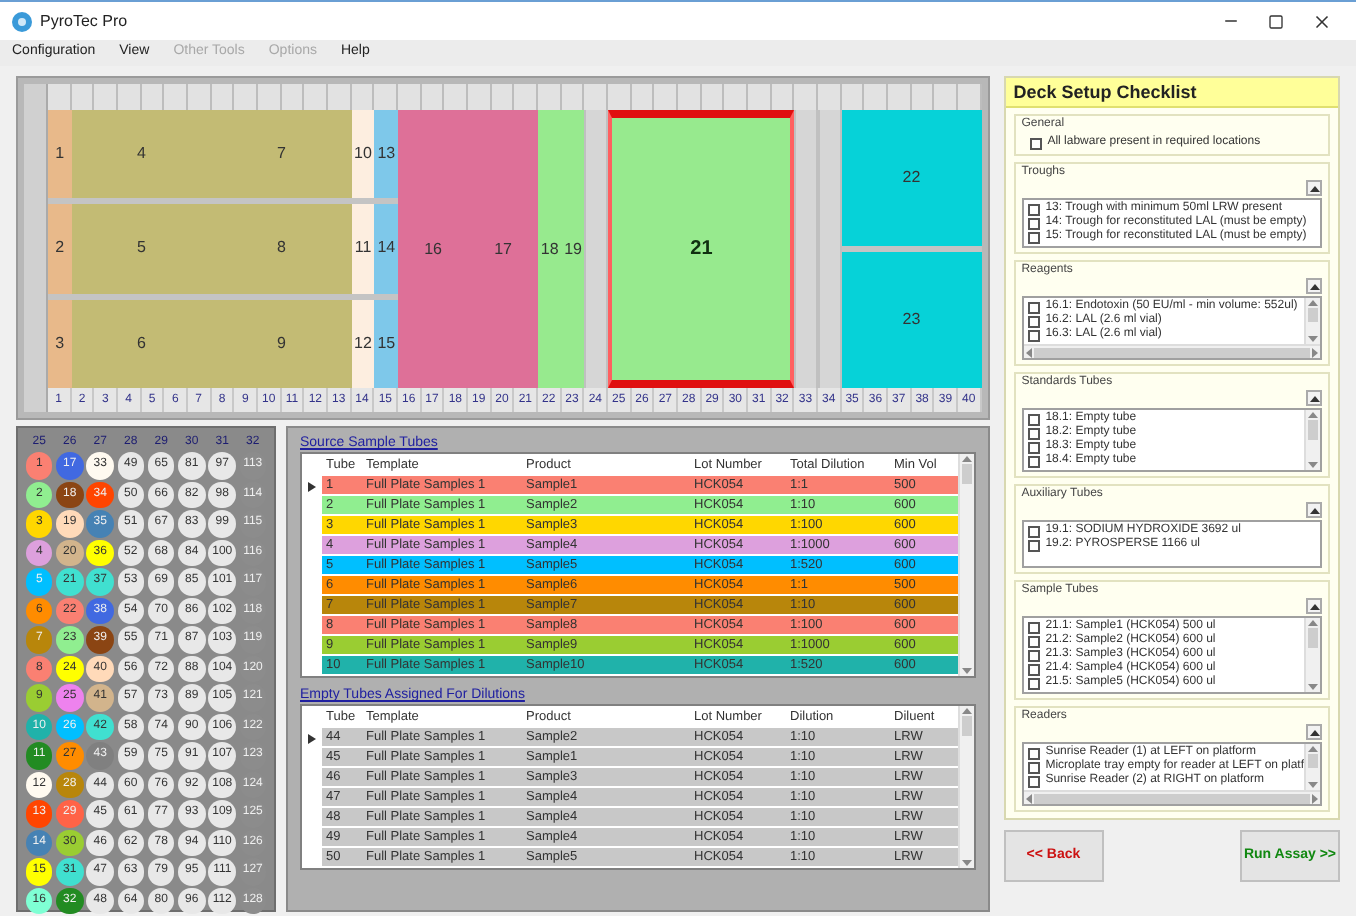  I want to click on deck-position: 14, so click(386, 249).